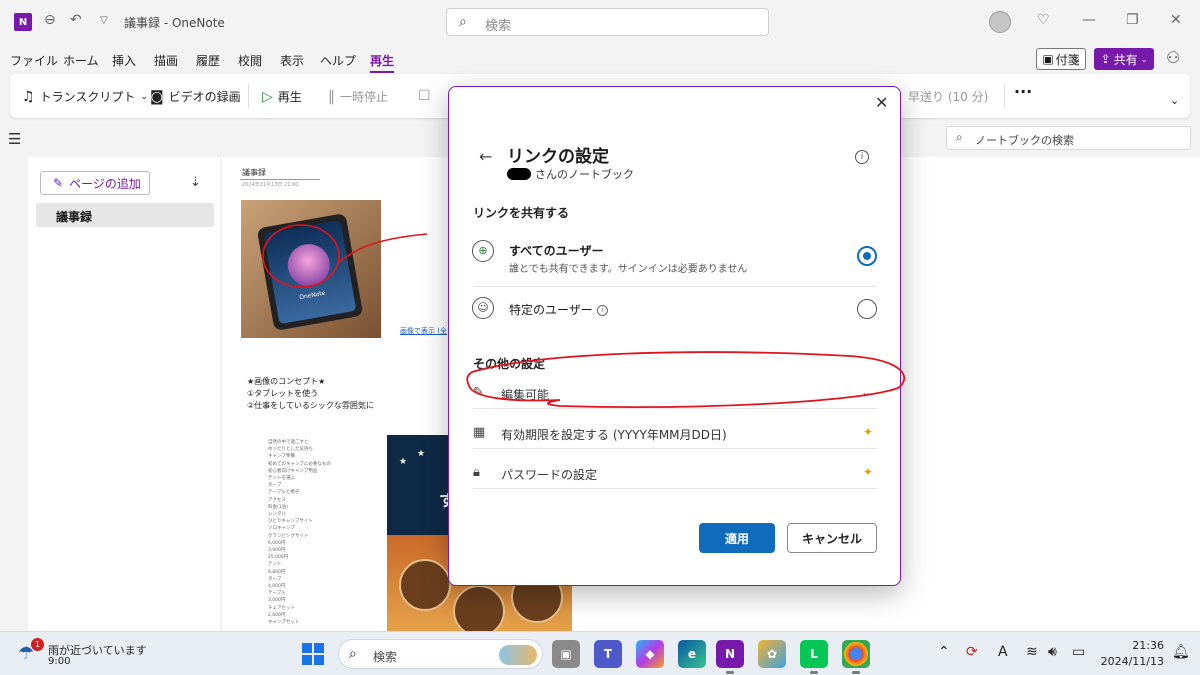 This screenshot has height=675, width=1200. What do you see at coordinates (519, 174) in the screenshot?
I see `redacted-owner-name` at bounding box center [519, 174].